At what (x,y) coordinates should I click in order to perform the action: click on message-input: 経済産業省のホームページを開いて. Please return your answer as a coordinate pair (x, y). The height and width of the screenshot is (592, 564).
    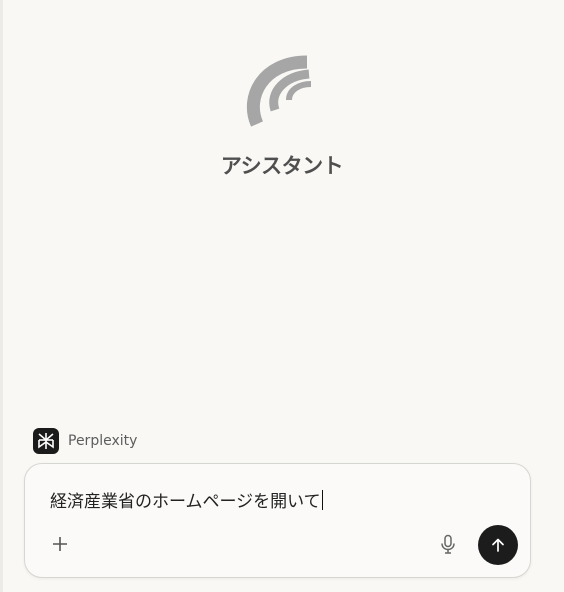
    Looking at the image, I should click on (186, 499).